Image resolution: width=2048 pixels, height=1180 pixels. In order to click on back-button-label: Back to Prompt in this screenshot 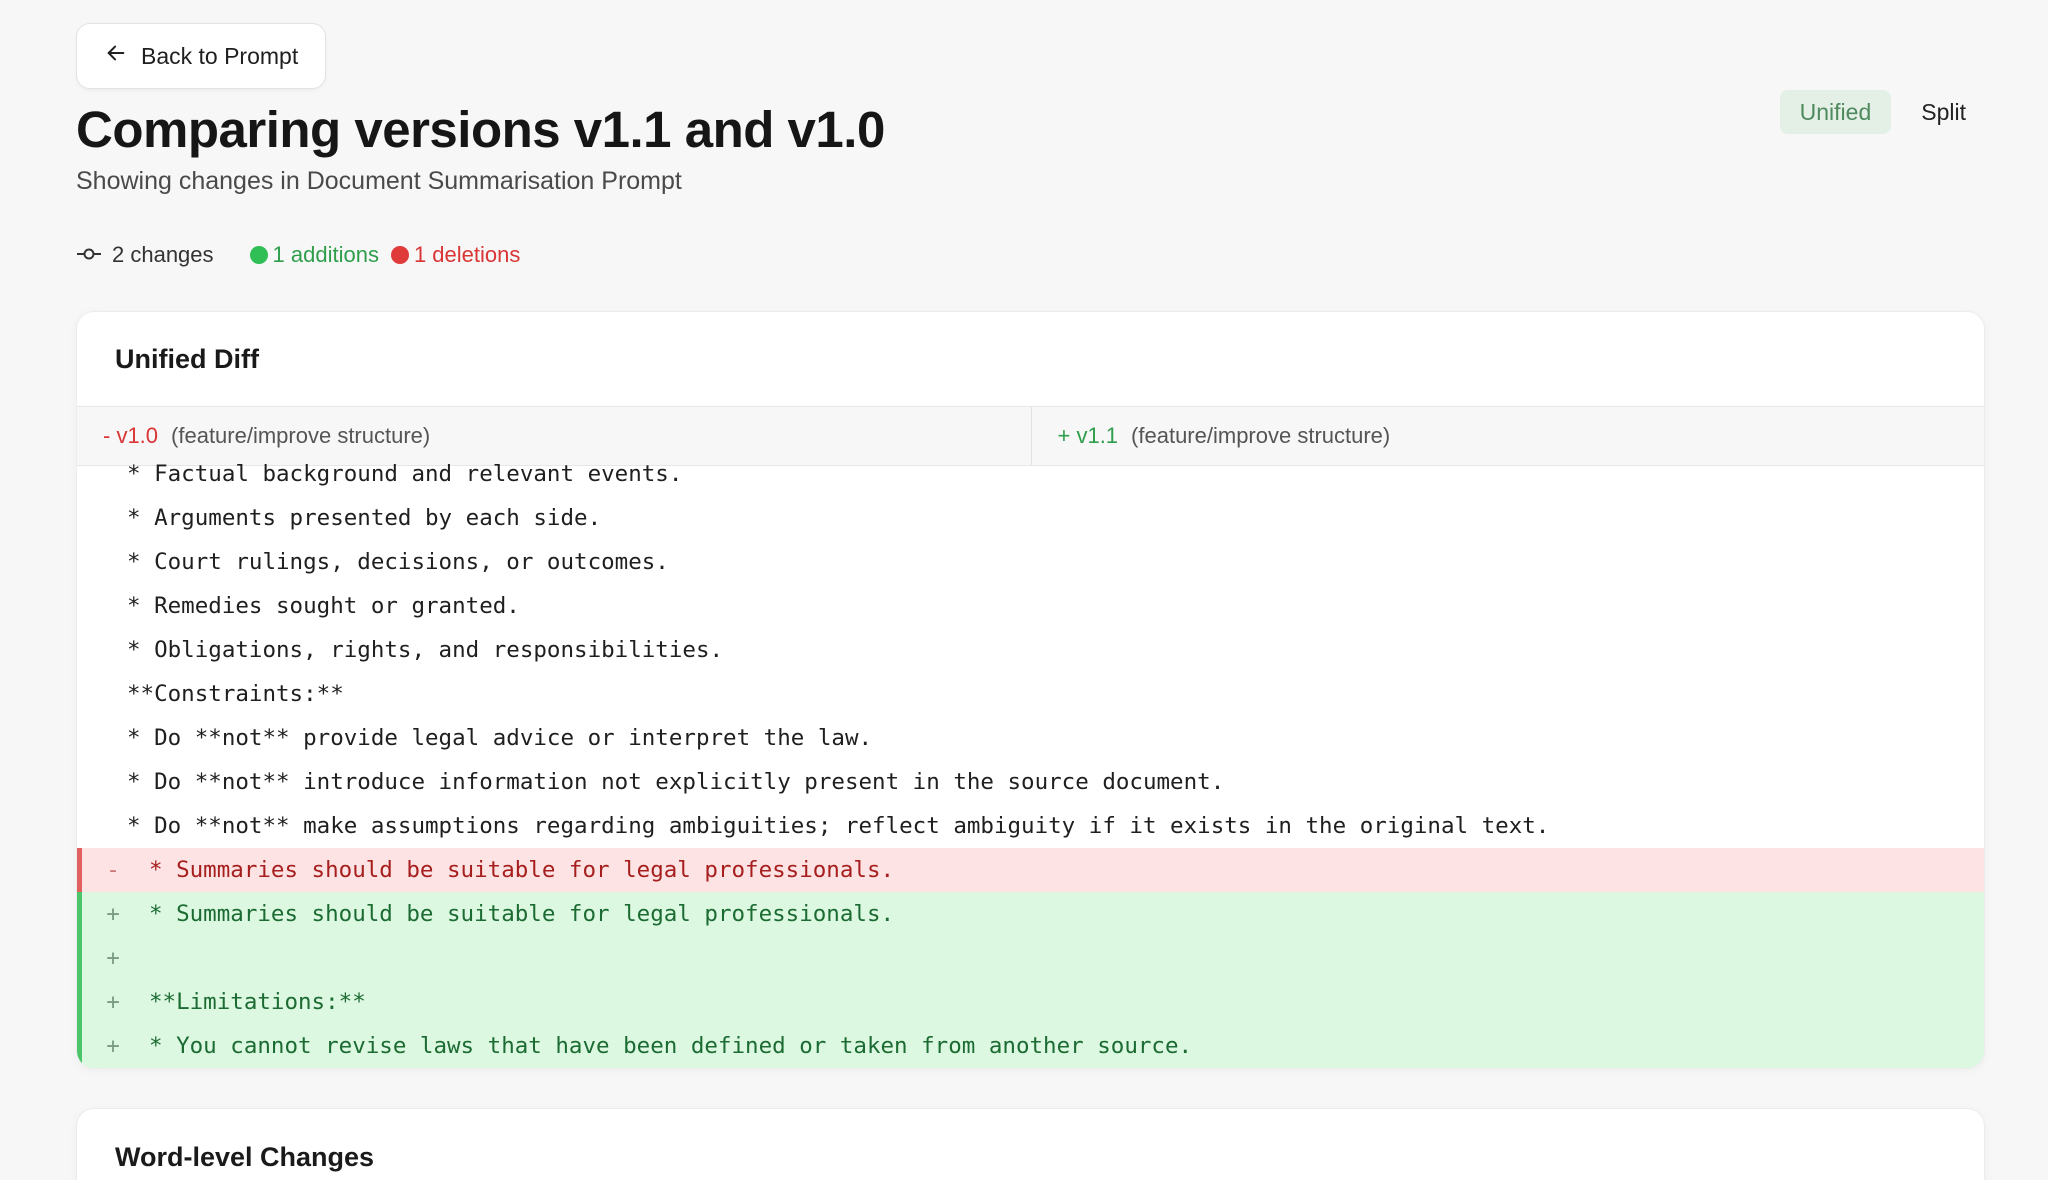, I will do `click(220, 55)`.